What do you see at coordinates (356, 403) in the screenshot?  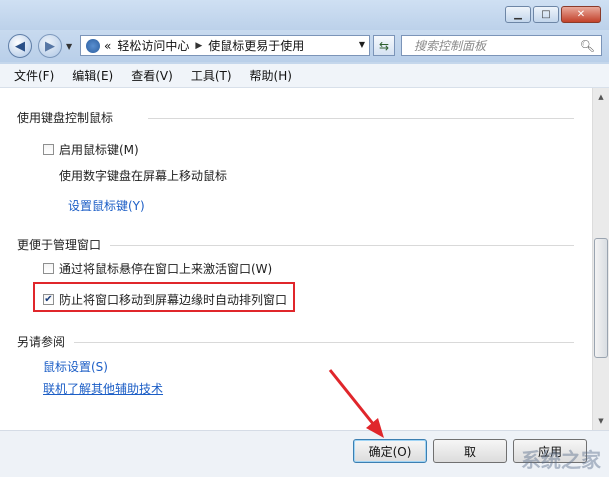 I see `annotation-arrow-icon` at bounding box center [356, 403].